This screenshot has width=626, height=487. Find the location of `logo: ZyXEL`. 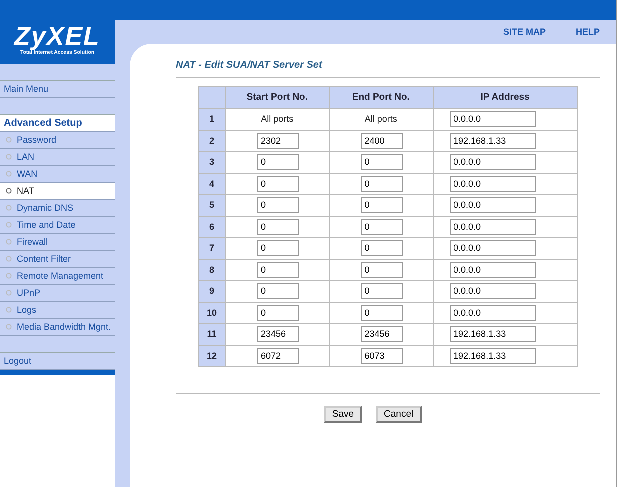

logo: ZyXEL is located at coordinates (57, 36).